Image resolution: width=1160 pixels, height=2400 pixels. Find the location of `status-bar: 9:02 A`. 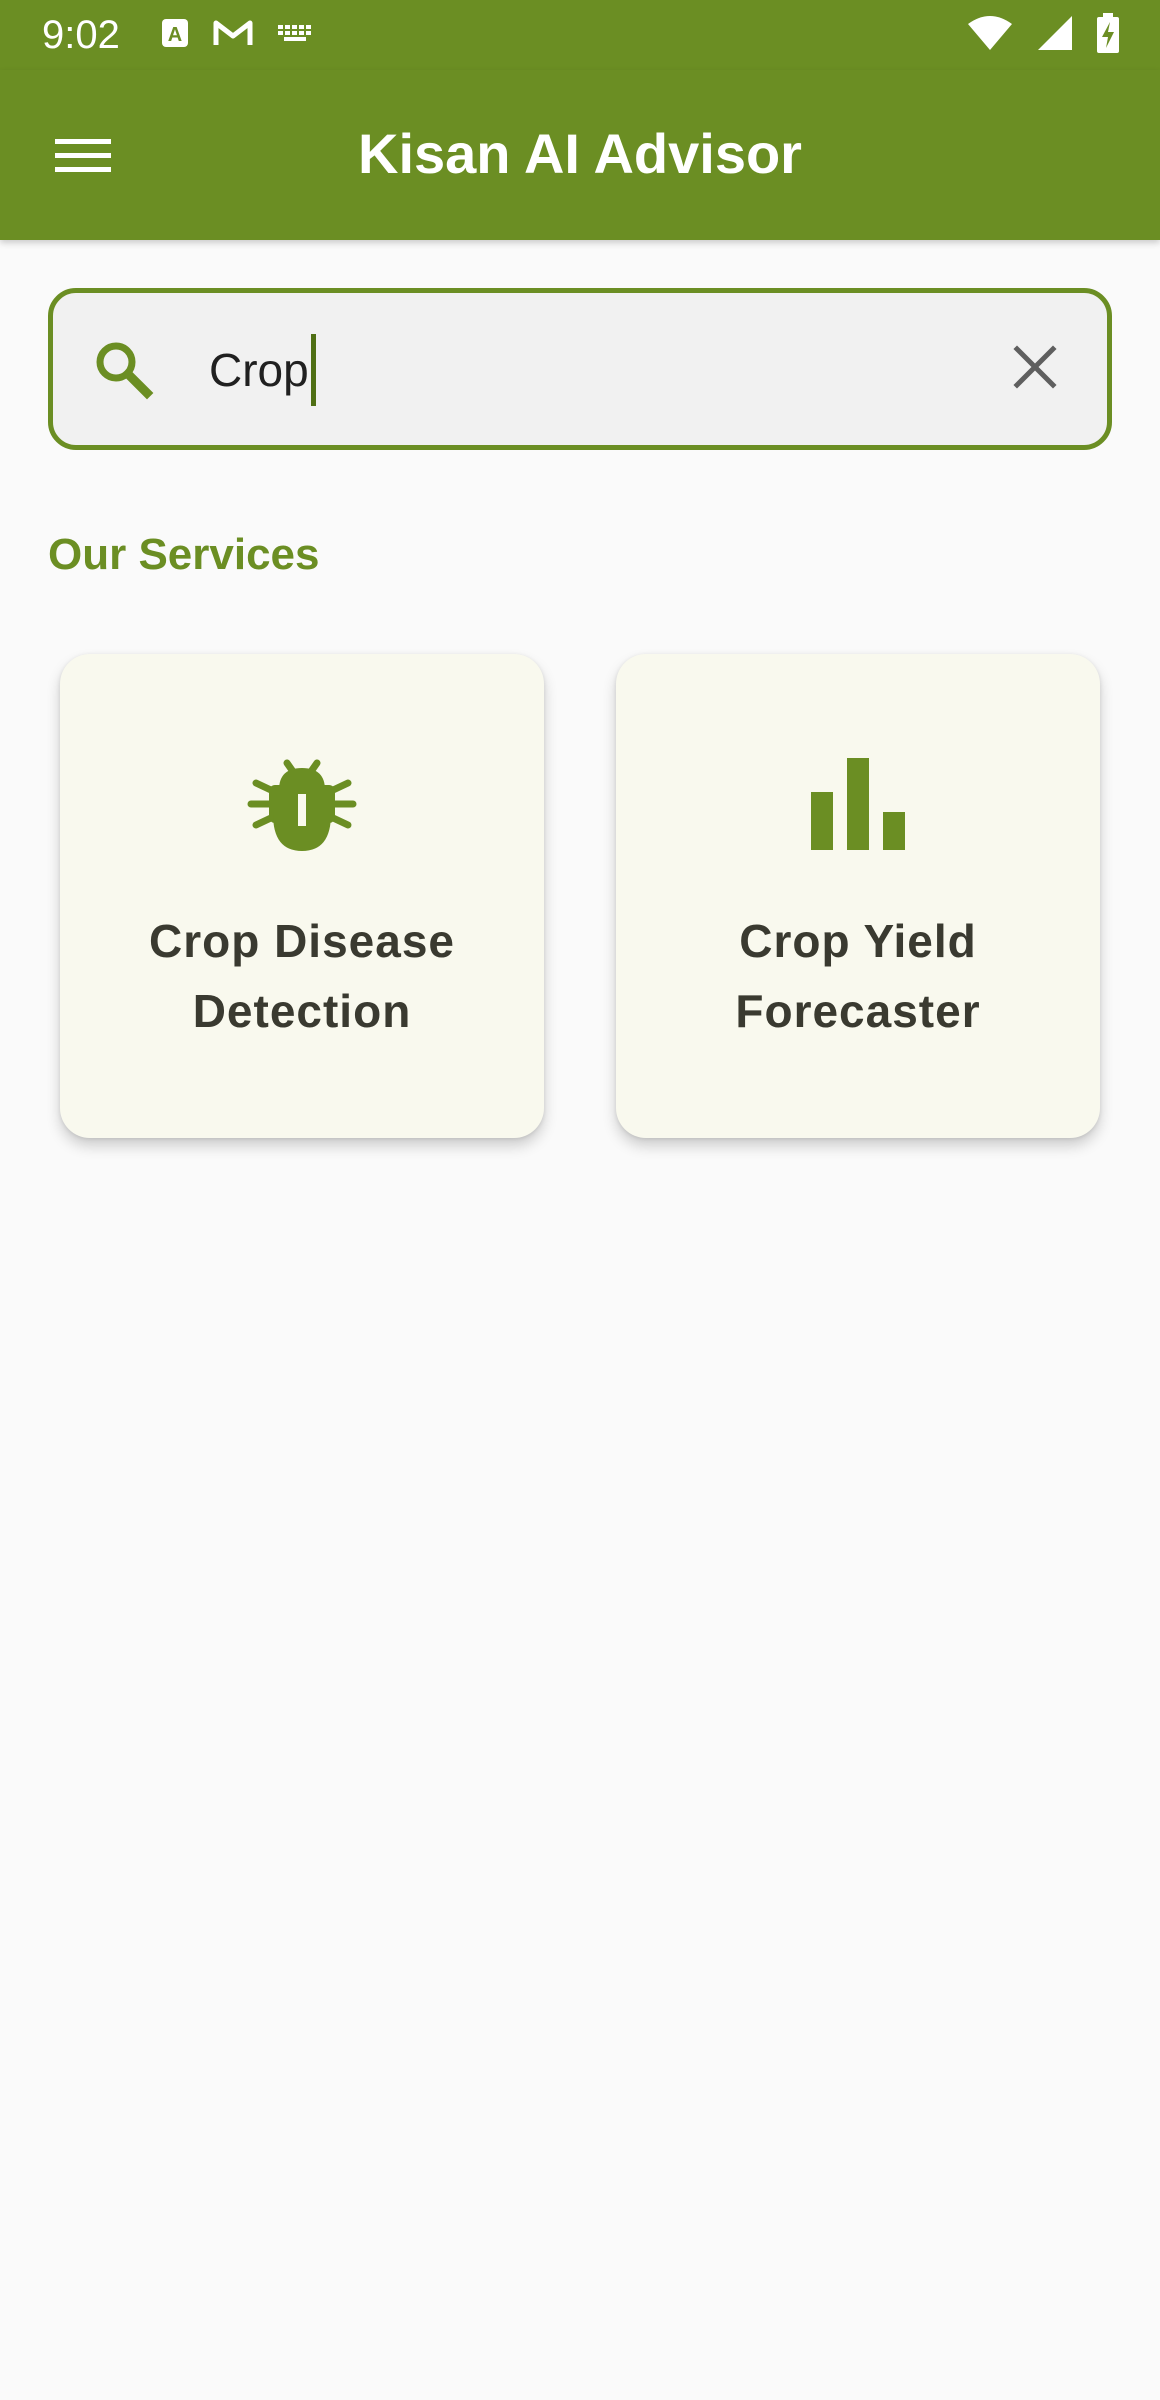

status-bar: 9:02 A is located at coordinates (580, 35).